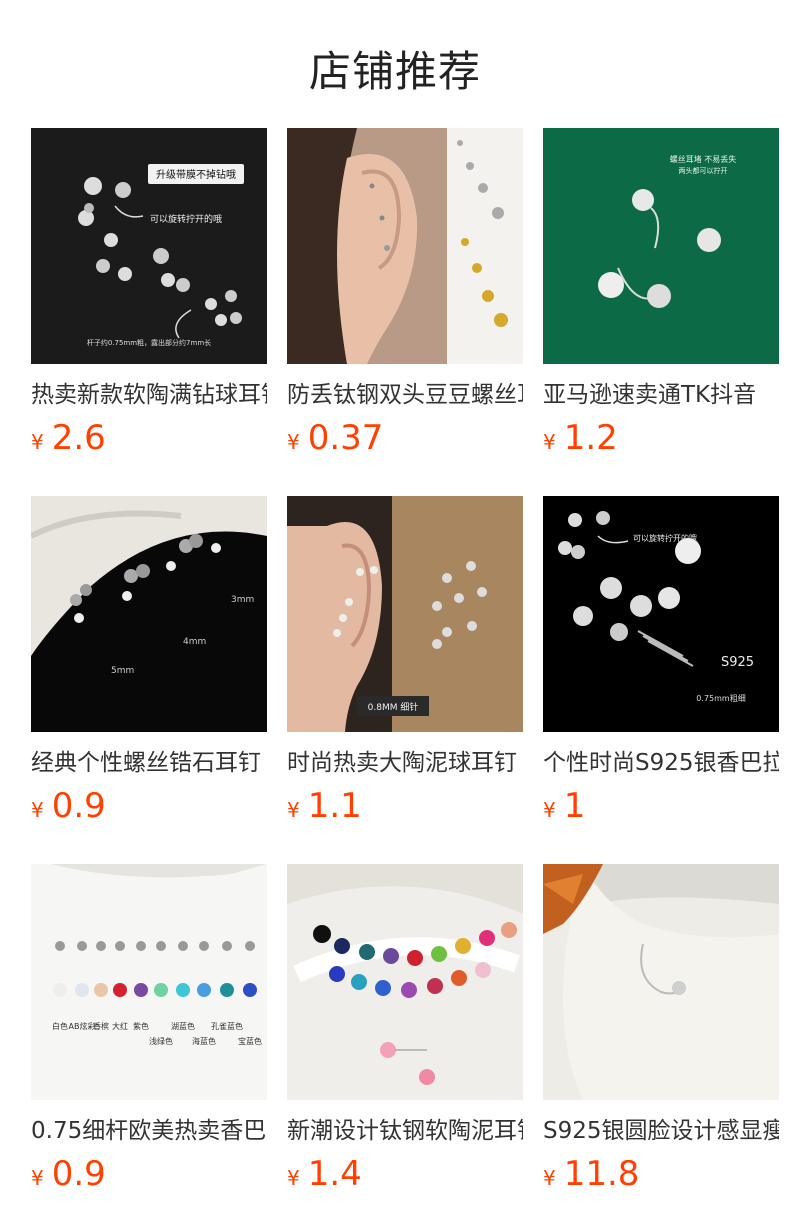 The height and width of the screenshot is (1232, 790). What do you see at coordinates (661, 809) in the screenshot?
I see `product-price: ¥1` at bounding box center [661, 809].